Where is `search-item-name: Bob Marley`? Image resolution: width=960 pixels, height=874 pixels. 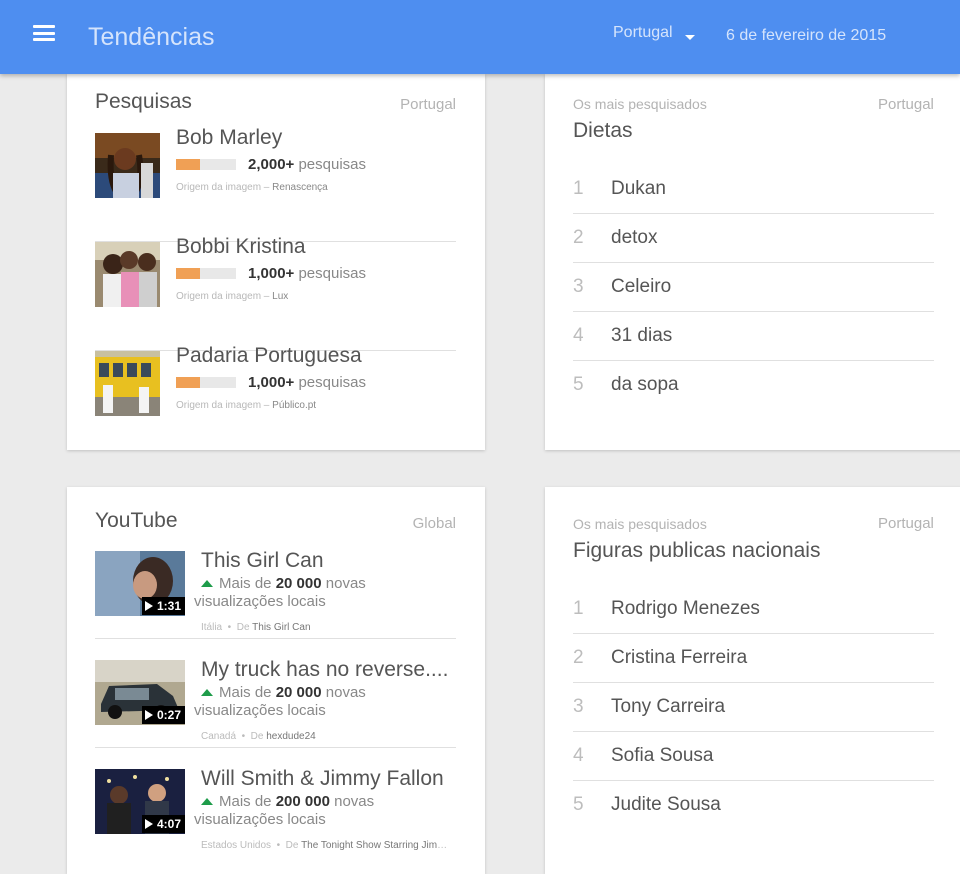
search-item-name: Bob Marley is located at coordinates (229, 138).